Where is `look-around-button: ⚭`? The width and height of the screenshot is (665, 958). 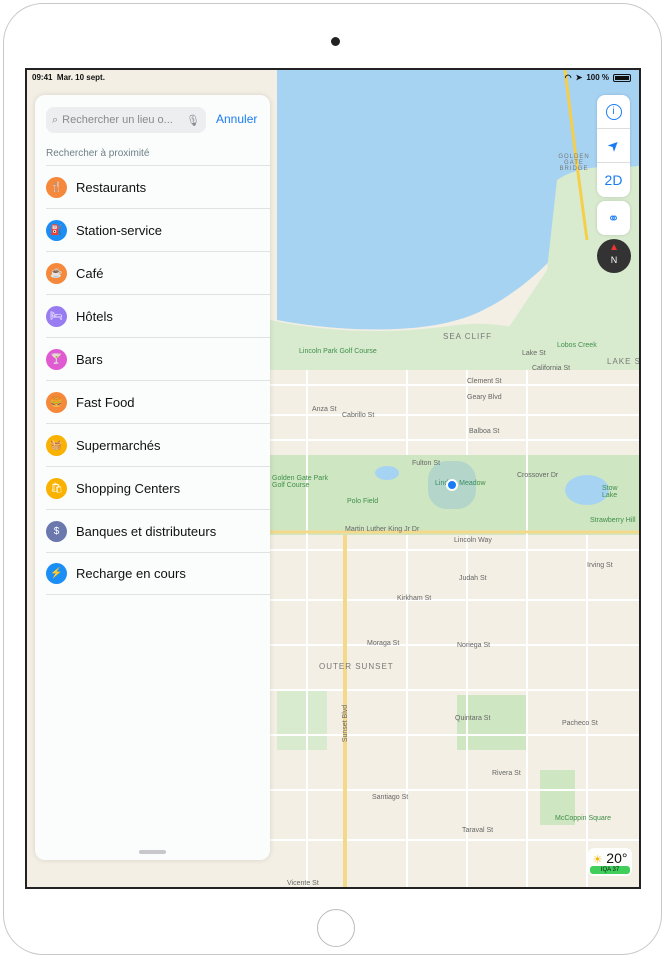
look-around-button: ⚭ is located at coordinates (613, 218).